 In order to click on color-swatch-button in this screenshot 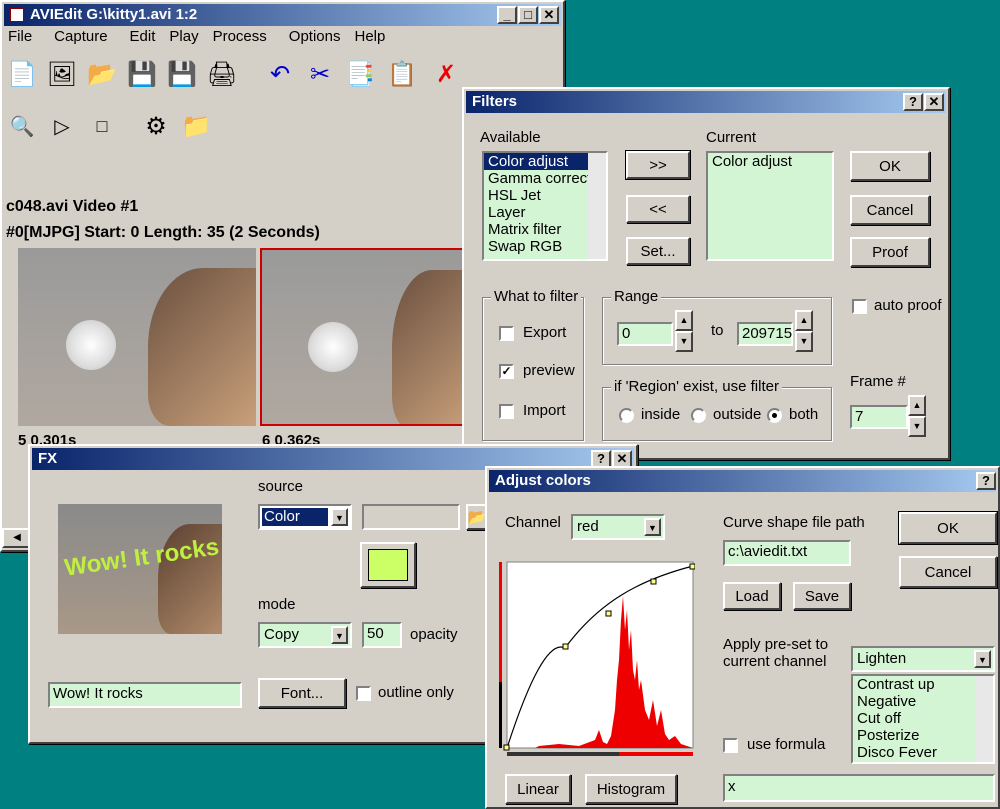, I will do `click(388, 565)`.